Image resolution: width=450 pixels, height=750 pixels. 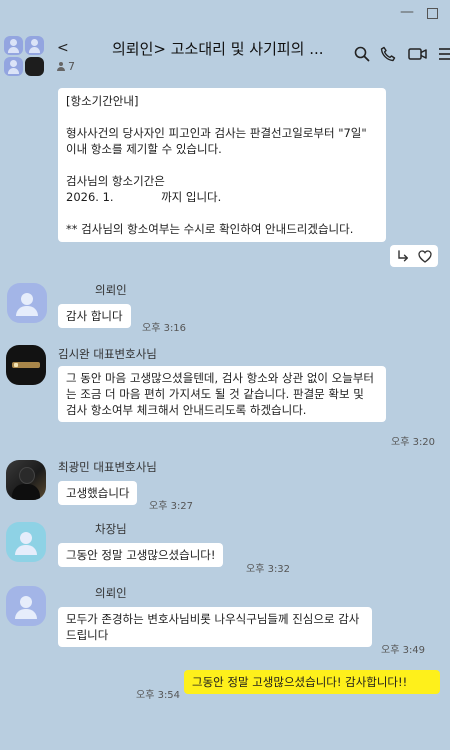 What do you see at coordinates (268, 569) in the screenshot?
I see `message-time: 오후 3:32` at bounding box center [268, 569].